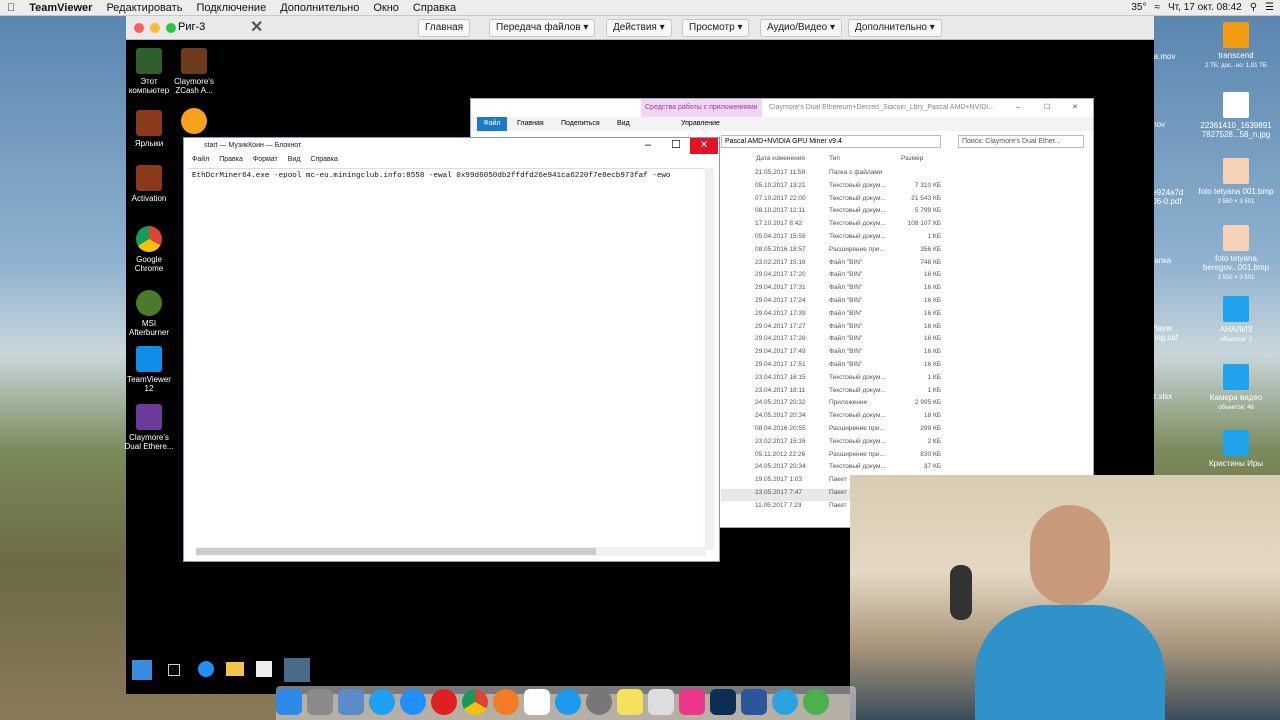  I want to click on twitter-icon, so click(382, 702).